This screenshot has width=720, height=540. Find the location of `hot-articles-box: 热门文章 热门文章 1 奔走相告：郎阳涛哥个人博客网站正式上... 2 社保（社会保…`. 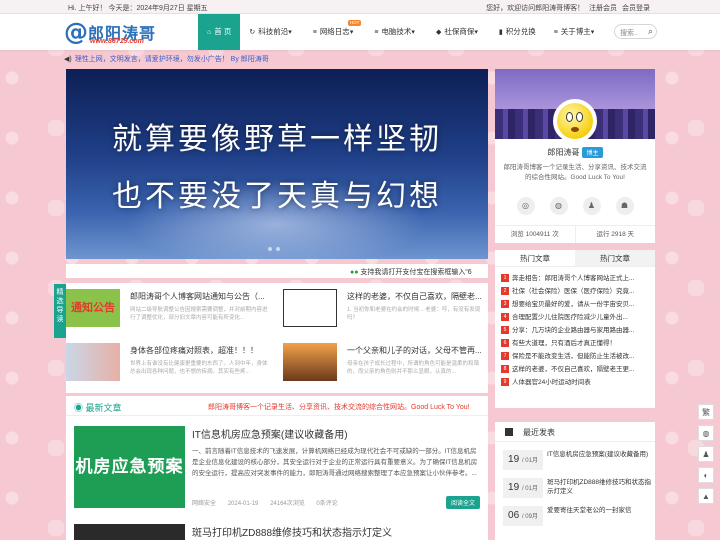

hot-articles-box: 热门文章 热门文章 1 奔走相告：郎阳涛哥个人博客网站正式上... 2 社保（社会保… is located at coordinates (575, 329).